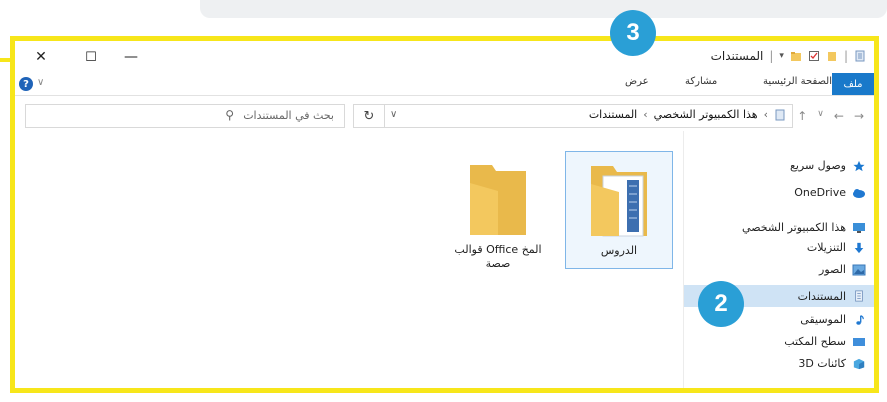  Describe the element at coordinates (444, 57) in the screenshot. I see `title-bar: ✕ ☐ — المستندات | ▾ |` at that location.